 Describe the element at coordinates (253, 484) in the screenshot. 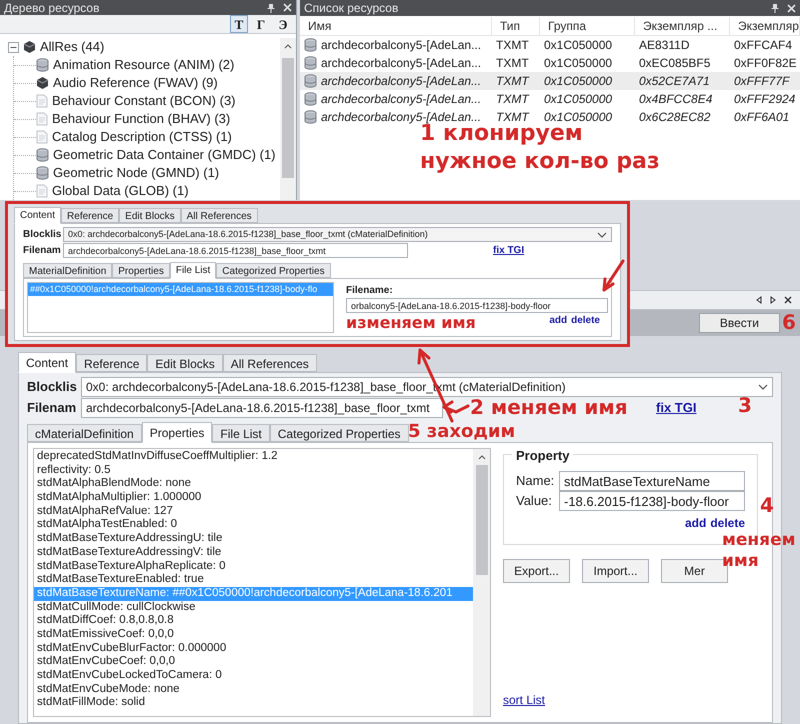

I see `property-item: stdMatAlphaBlendMode: none` at that location.